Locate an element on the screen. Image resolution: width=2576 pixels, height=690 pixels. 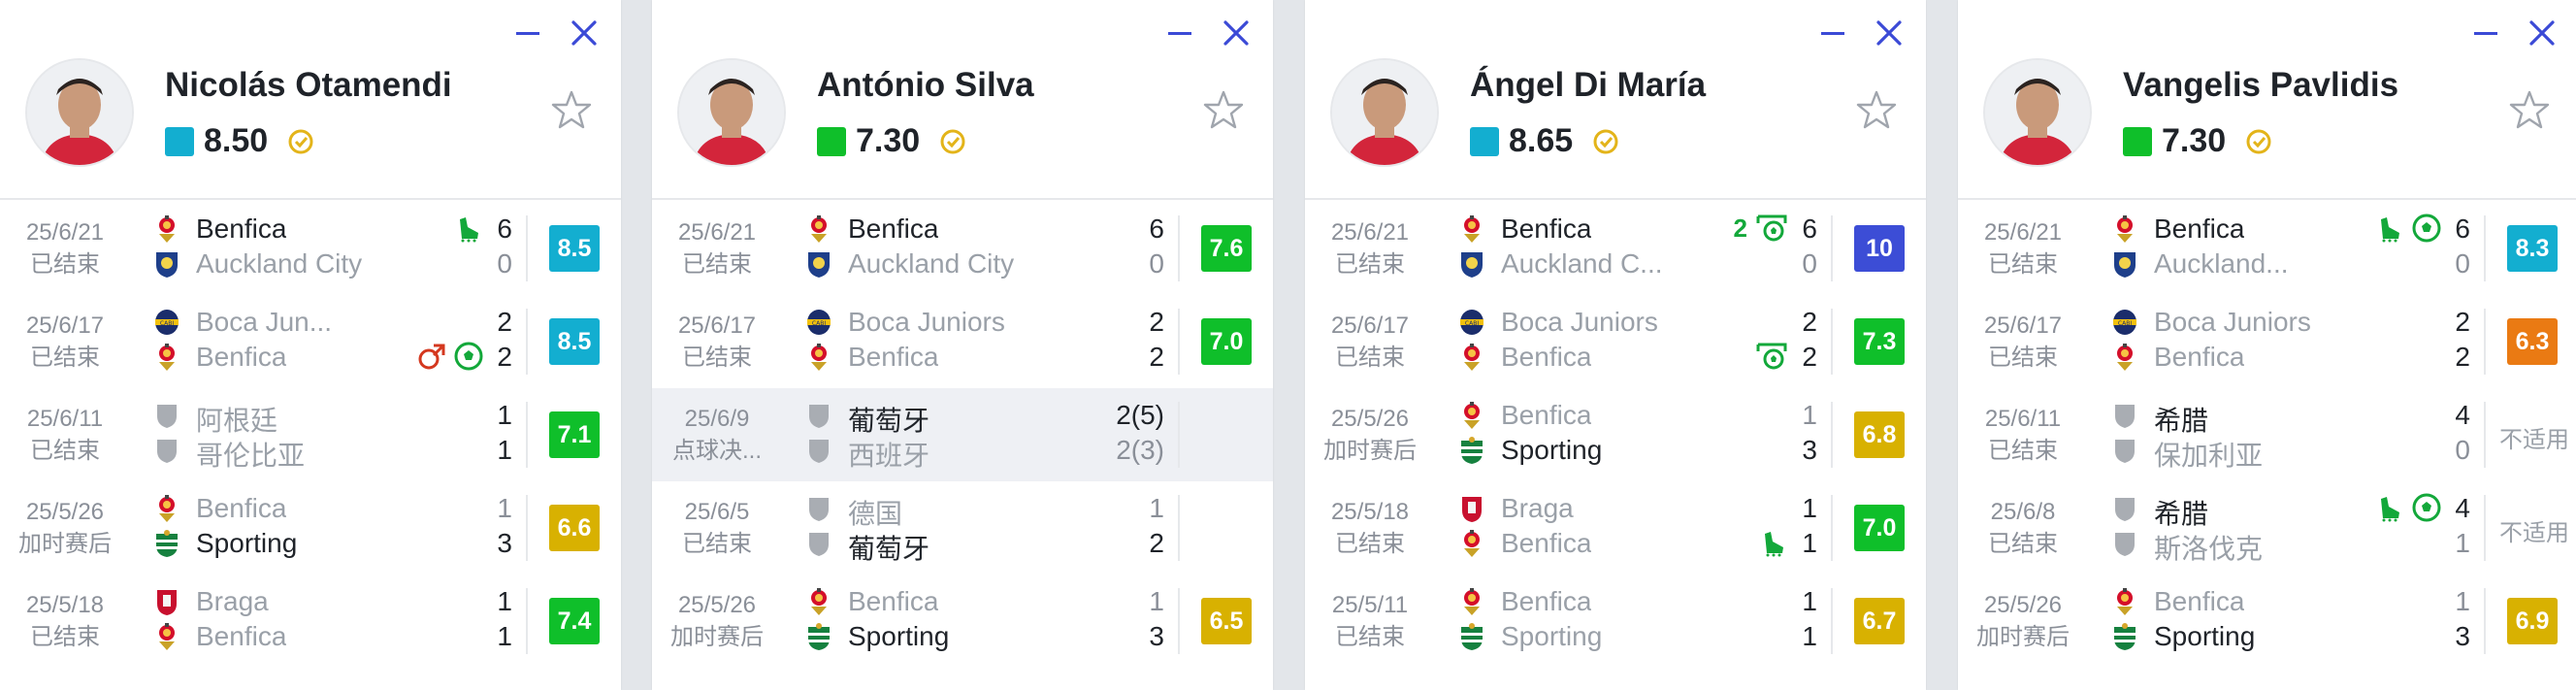
match-row: 25/6/21 已结束 Benfica Auckland City 6 0 7.6 is located at coordinates (963, 249).